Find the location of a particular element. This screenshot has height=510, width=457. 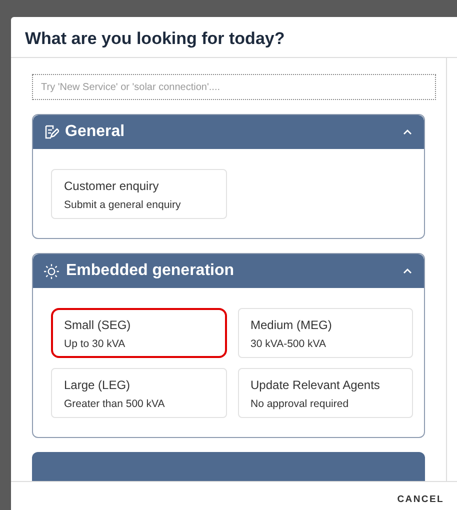

option-subtitle: 30 kVA-500 kVA is located at coordinates (288, 344).